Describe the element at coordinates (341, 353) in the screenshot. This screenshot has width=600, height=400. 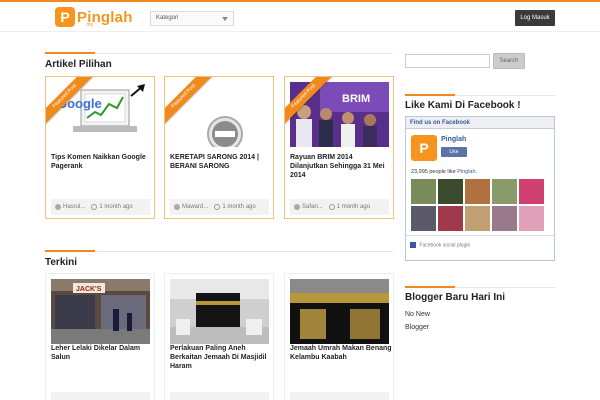
I see `latest-title: Jemaah Umrah Makan Benang Kelambu Kaabah` at that location.